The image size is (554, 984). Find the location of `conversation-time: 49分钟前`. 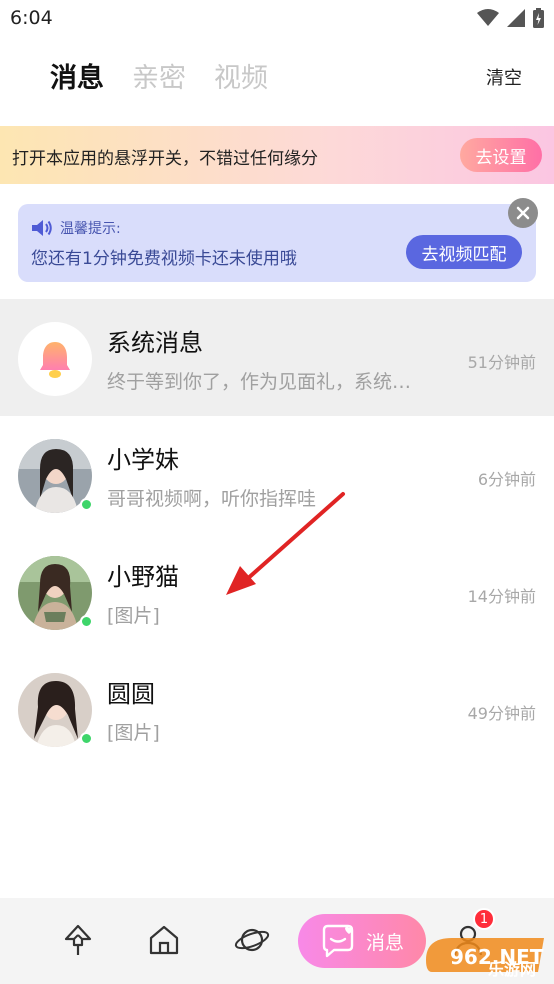

conversation-time: 49分钟前 is located at coordinates (501, 713).